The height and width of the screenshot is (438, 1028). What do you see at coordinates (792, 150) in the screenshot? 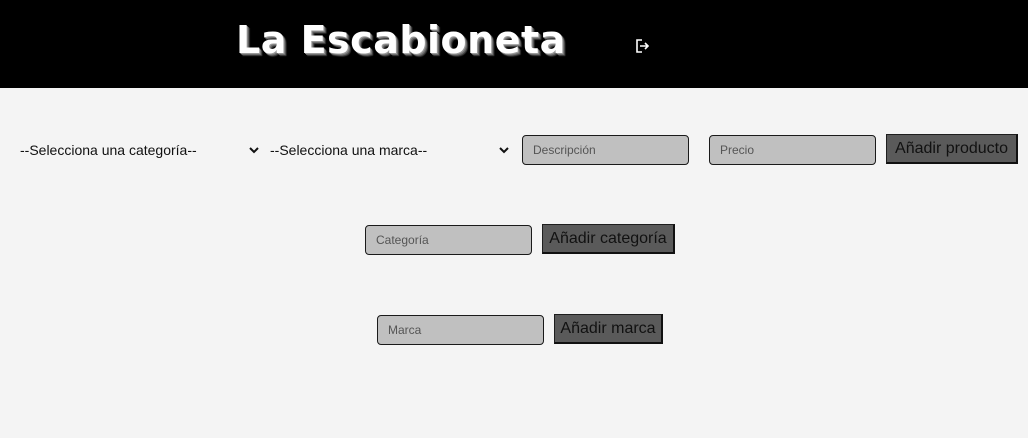
I see `price-input: Precio` at bounding box center [792, 150].